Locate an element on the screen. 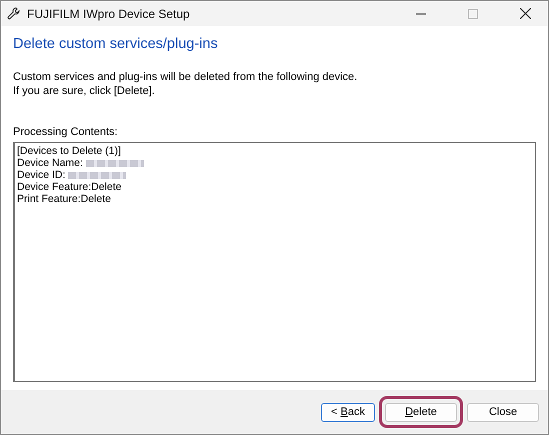 This screenshot has height=435, width=549. contents-line: [Devices to Delete (1)] is located at coordinates (69, 151).